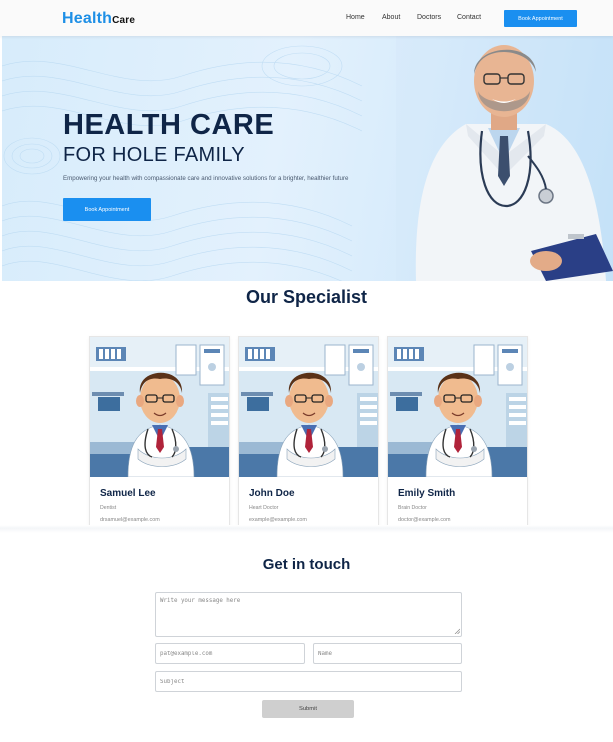 Image resolution: width=613 pixels, height=742 pixels. Describe the element at coordinates (308, 681) in the screenshot. I see `subject-input` at that location.